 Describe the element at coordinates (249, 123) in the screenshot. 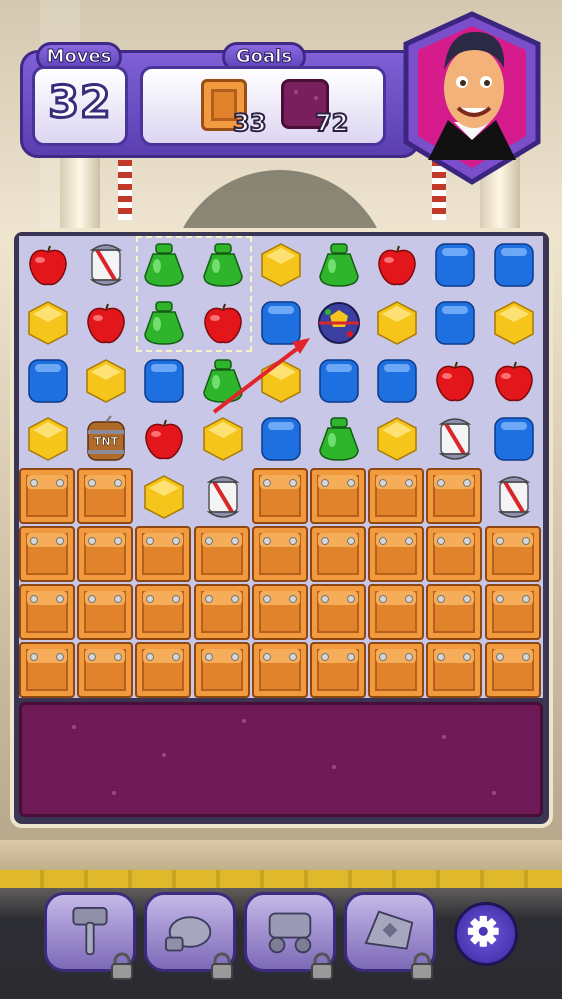

I see `goal-count-crate: 33` at that location.